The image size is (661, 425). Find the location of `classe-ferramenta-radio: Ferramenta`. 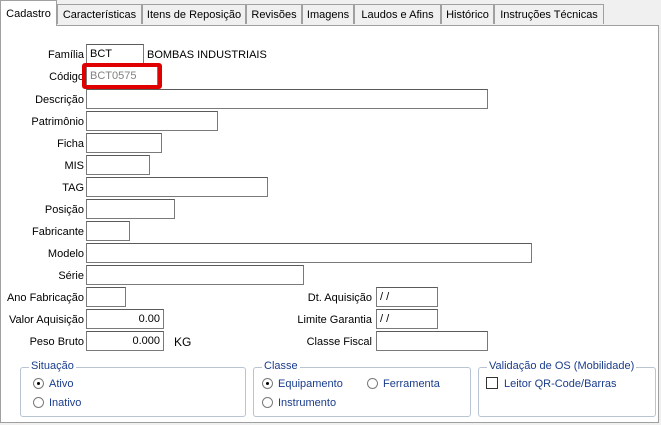

classe-ferramenta-radio: Ferramenta is located at coordinates (403, 384).